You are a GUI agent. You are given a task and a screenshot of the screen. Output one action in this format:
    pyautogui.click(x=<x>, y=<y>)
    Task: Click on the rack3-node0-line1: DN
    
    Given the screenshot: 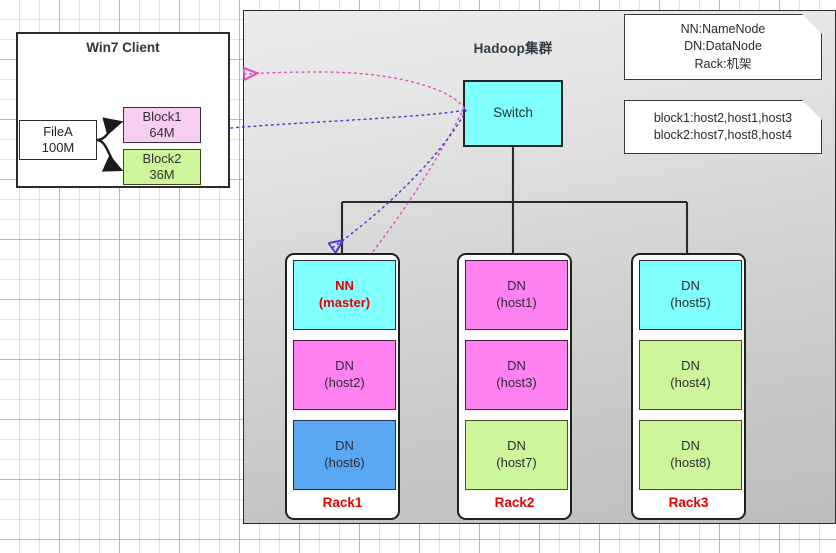 What is the action you would take?
    pyautogui.click(x=690, y=286)
    